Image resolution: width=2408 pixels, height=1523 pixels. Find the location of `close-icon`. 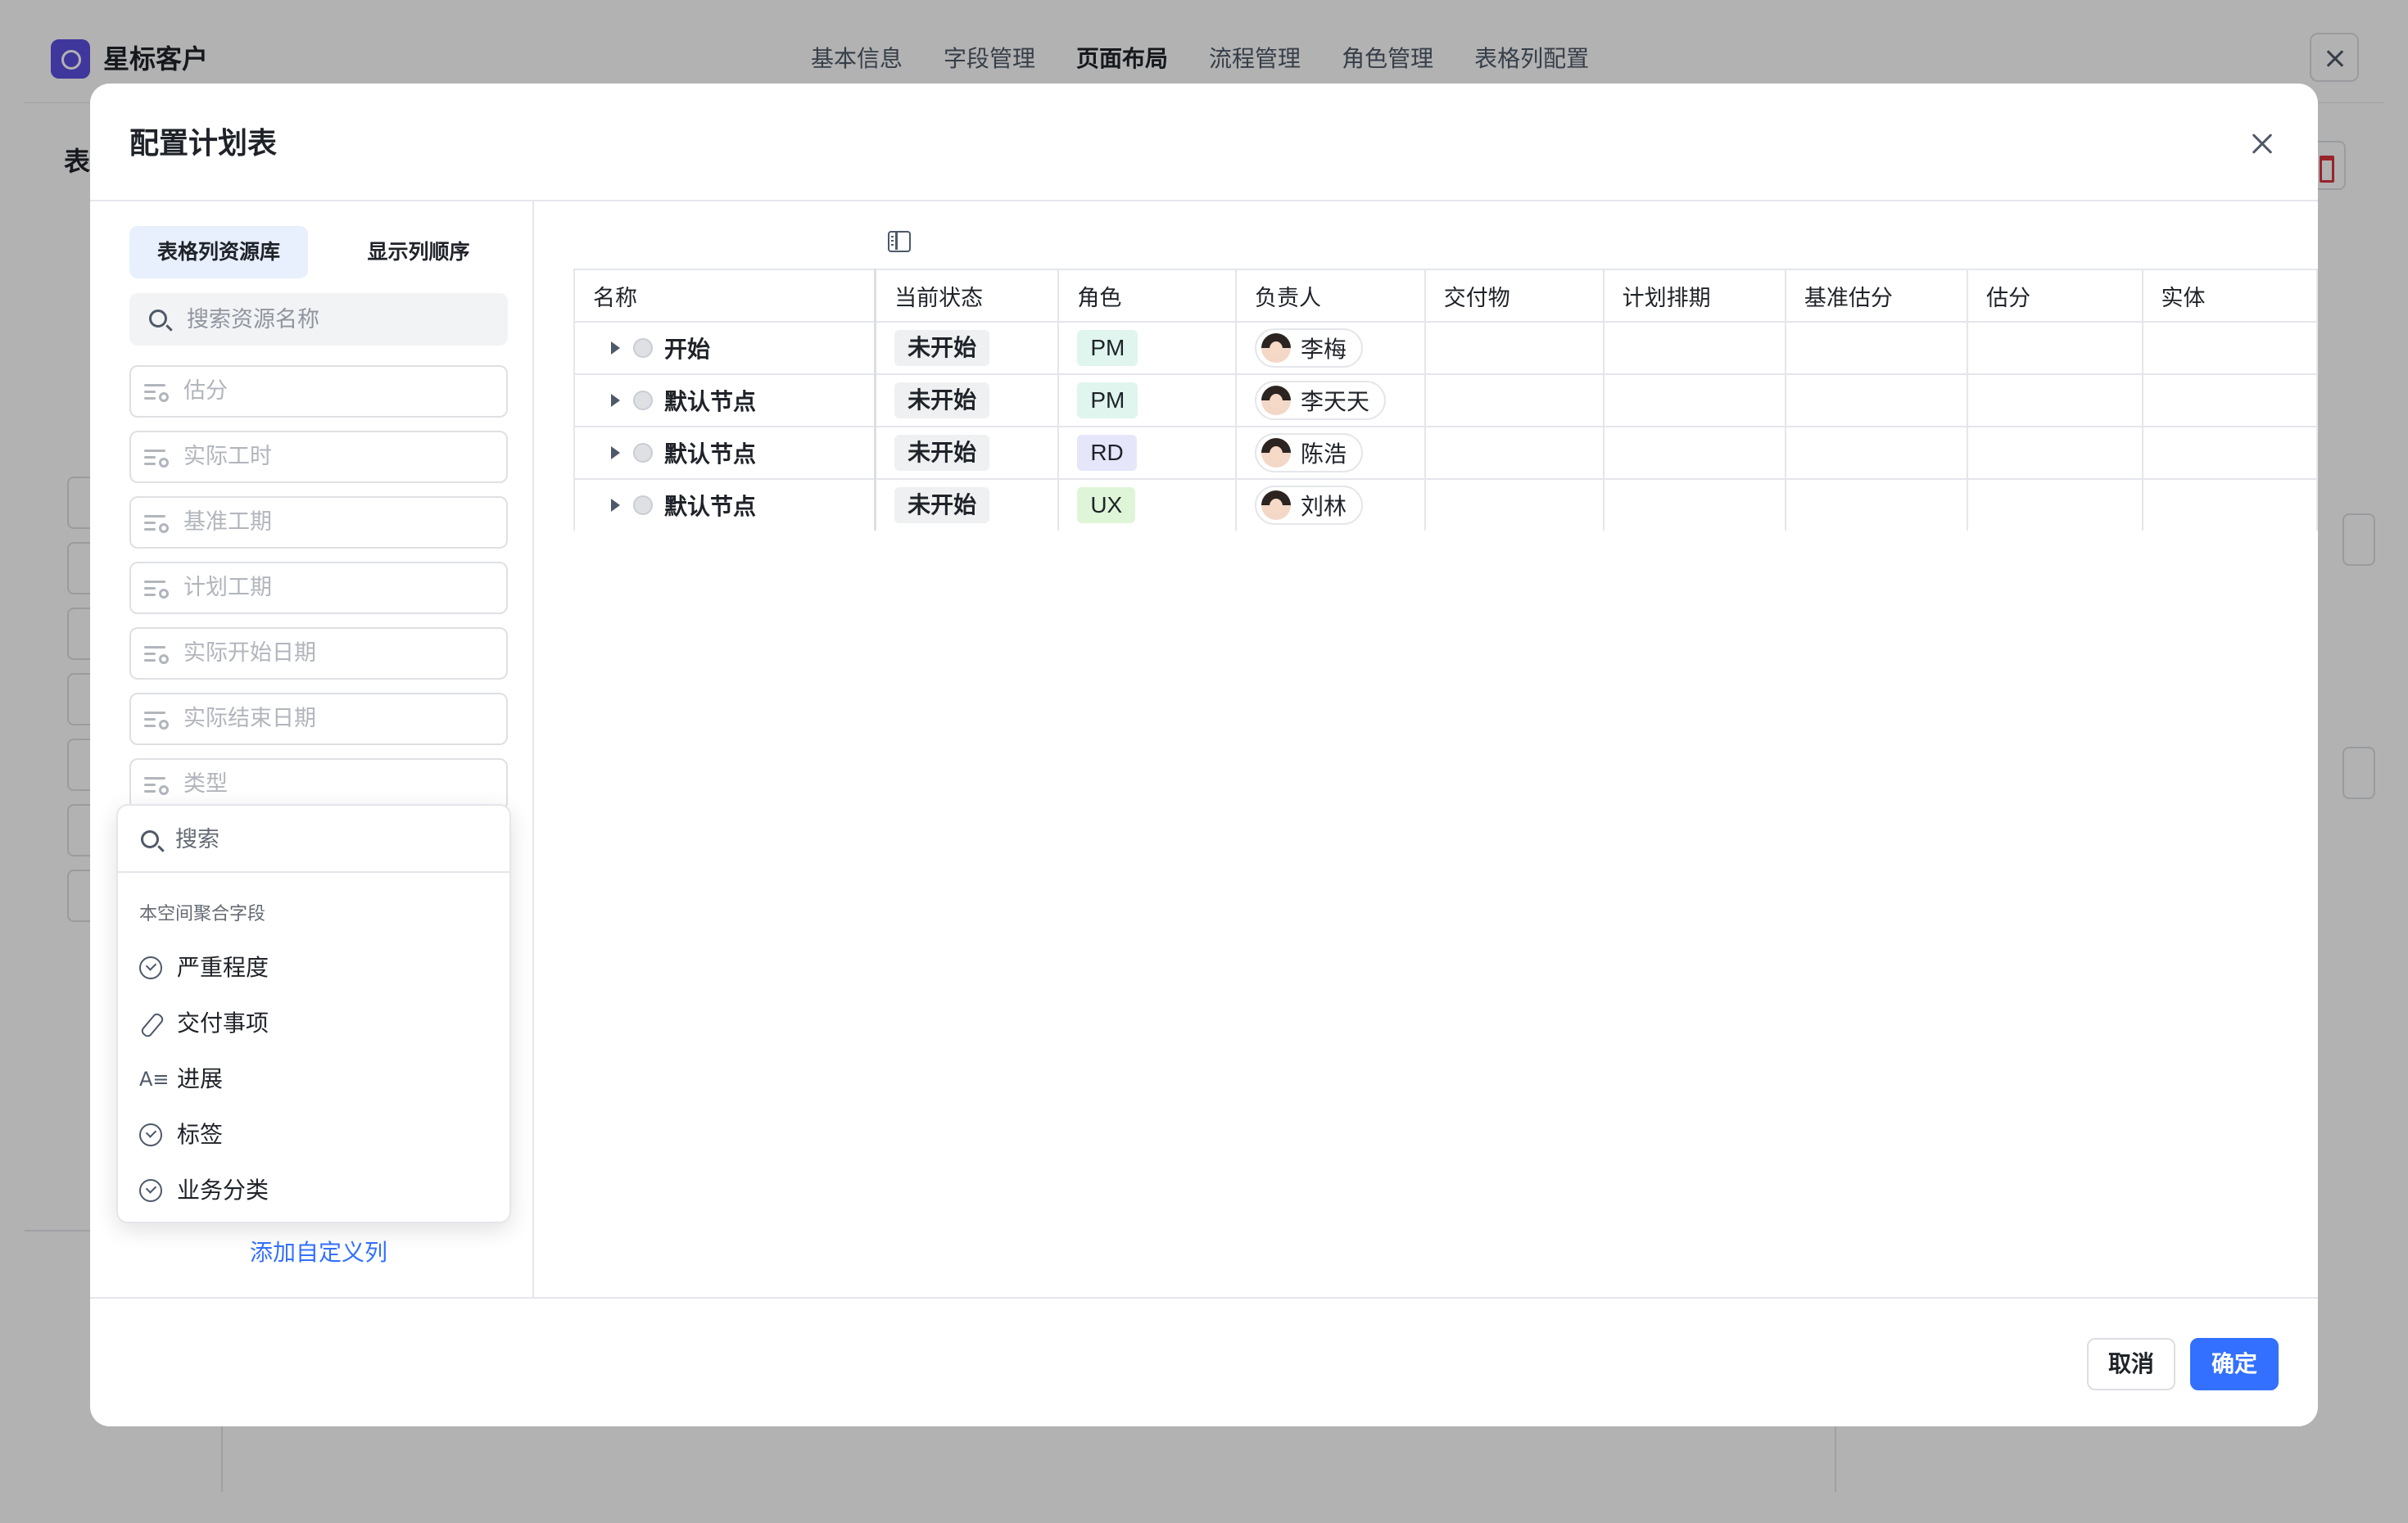

close-icon is located at coordinates (2262, 144).